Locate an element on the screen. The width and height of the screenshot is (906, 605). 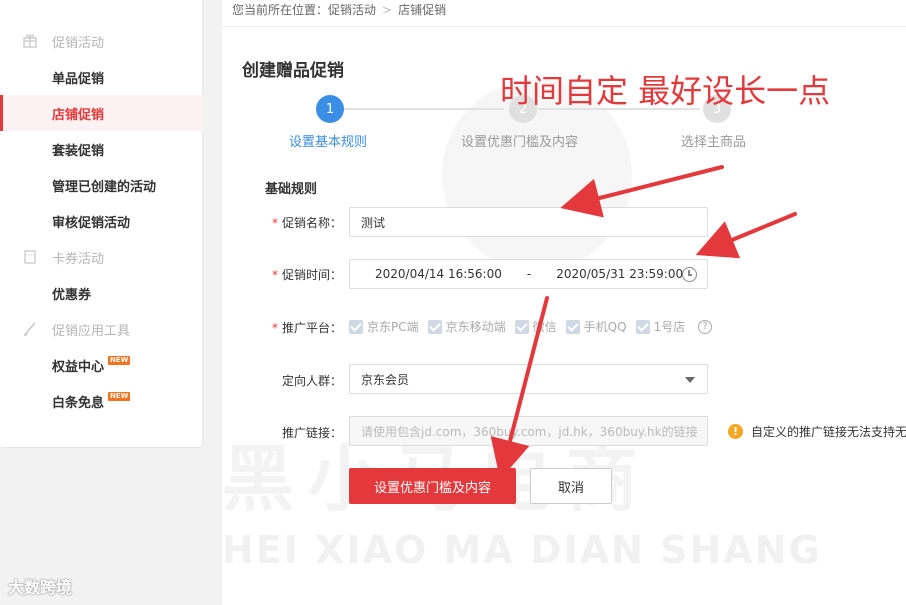
watermark-subtext: HEI XIAO MA DIAN SHANG is located at coordinates (522, 550).